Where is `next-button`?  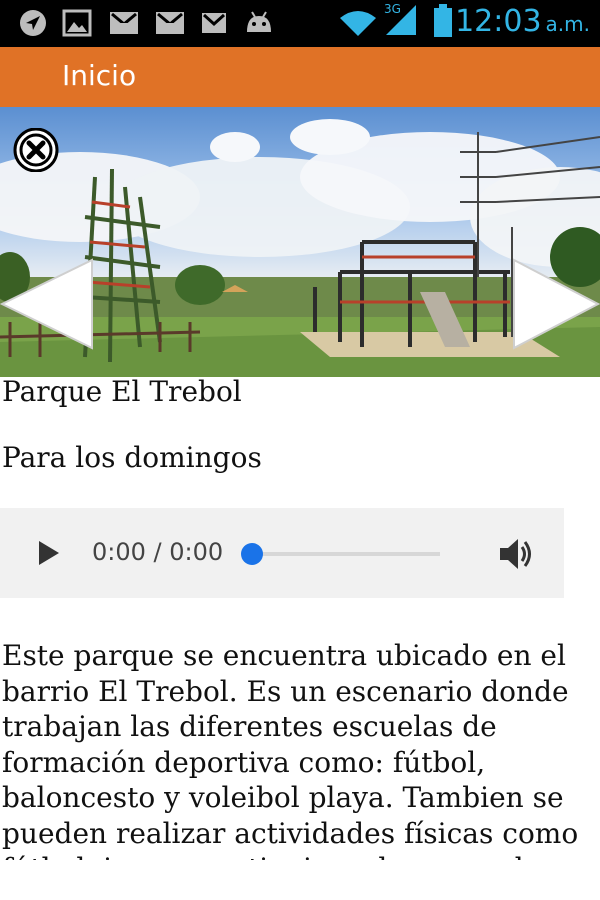 next-button is located at coordinates (556, 304).